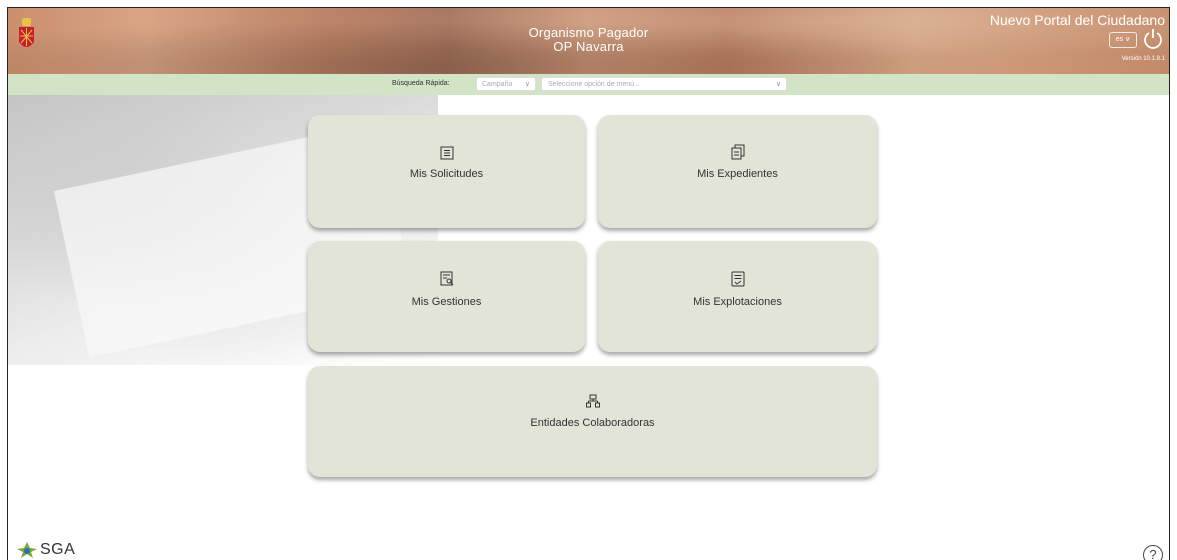  Describe the element at coordinates (446, 302) in the screenshot. I see `tile-label: Mis Gestiones` at that location.